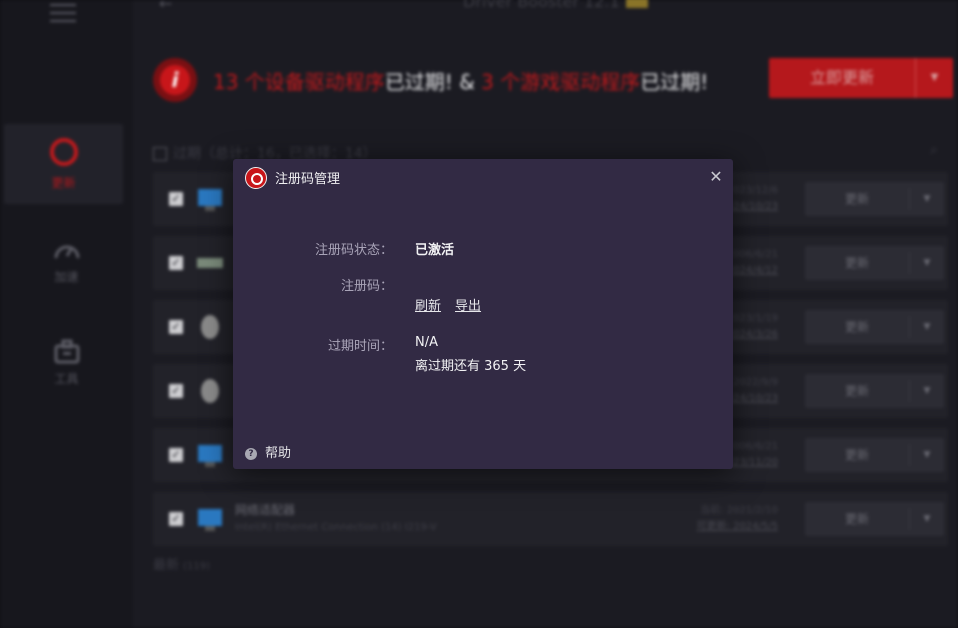 This screenshot has height=628, width=958. Describe the element at coordinates (63, 14) in the screenshot. I see `hamburger-menu-icon` at that location.